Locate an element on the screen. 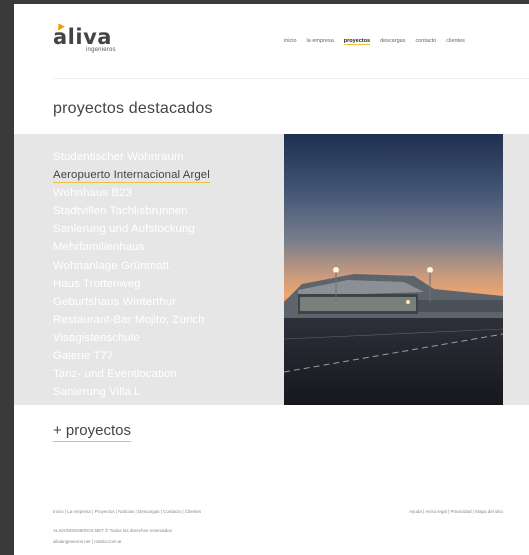 The width and height of the screenshot is (529, 555). footer-sites: alivaingenieros.net | matria.com.ar is located at coordinates (87, 541).